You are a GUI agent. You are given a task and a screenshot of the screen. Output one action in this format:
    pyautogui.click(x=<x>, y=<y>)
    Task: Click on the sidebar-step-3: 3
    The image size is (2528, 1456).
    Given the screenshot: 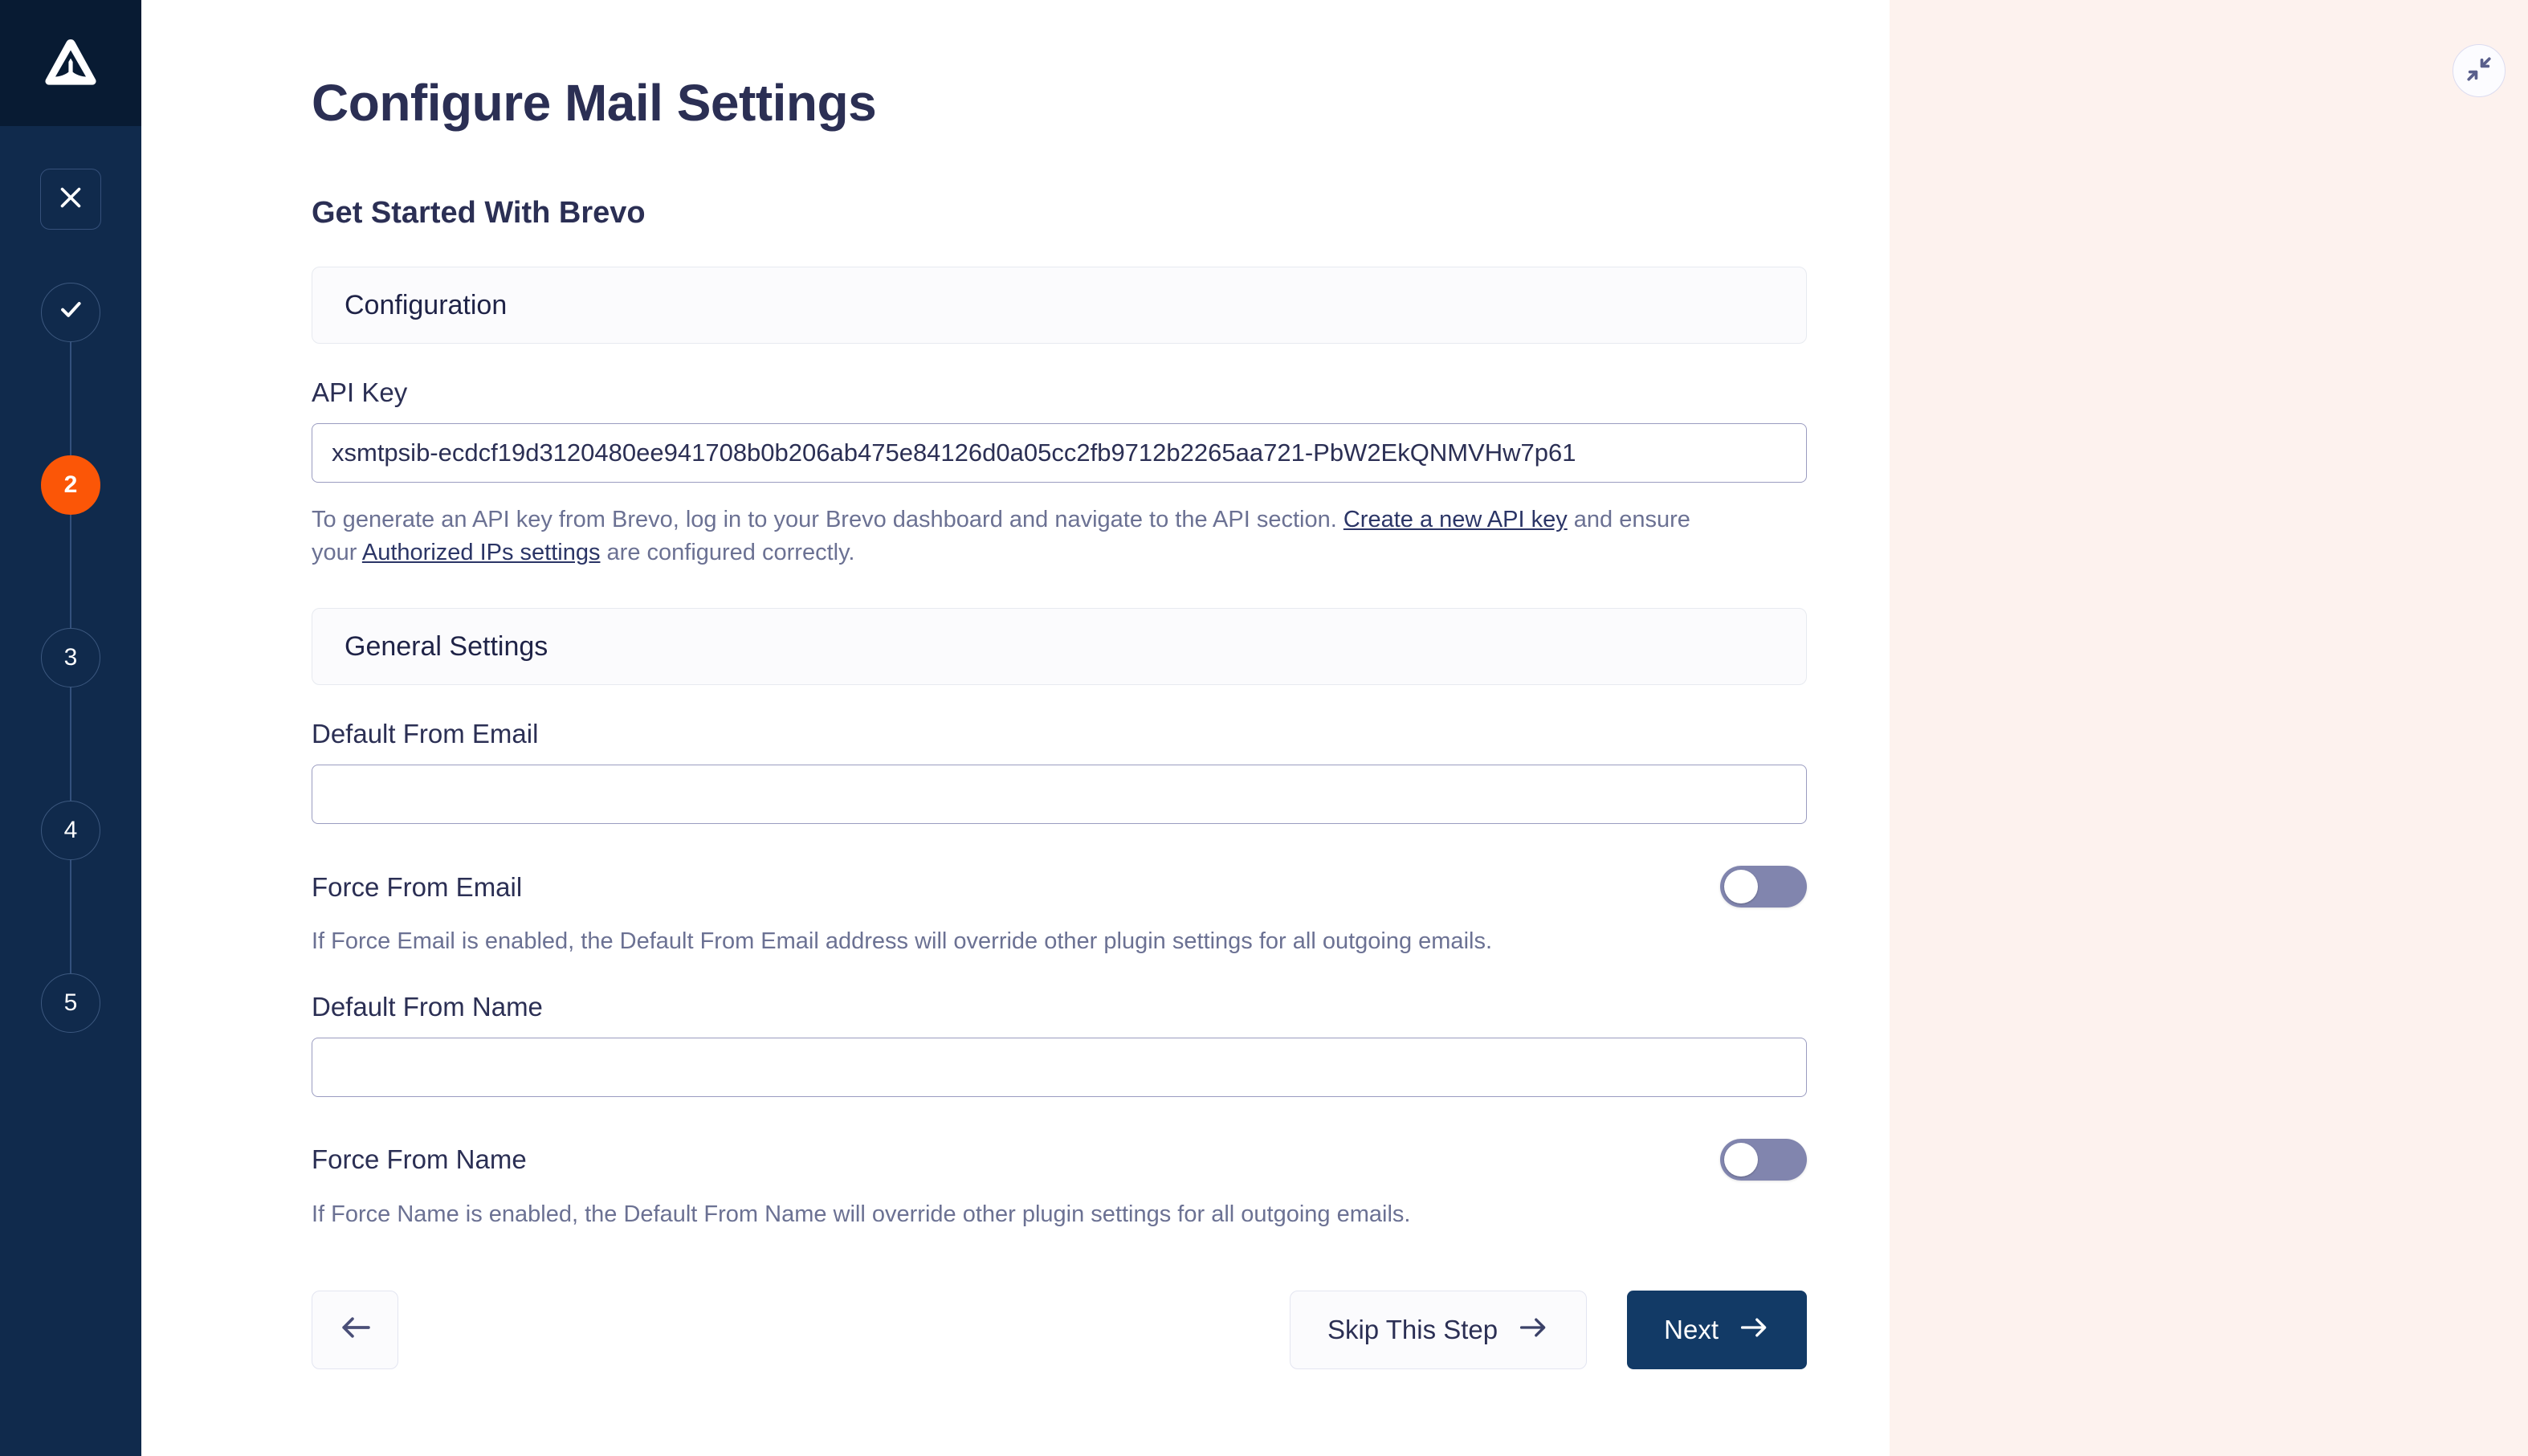 What is the action you would take?
    pyautogui.click(x=70, y=657)
    